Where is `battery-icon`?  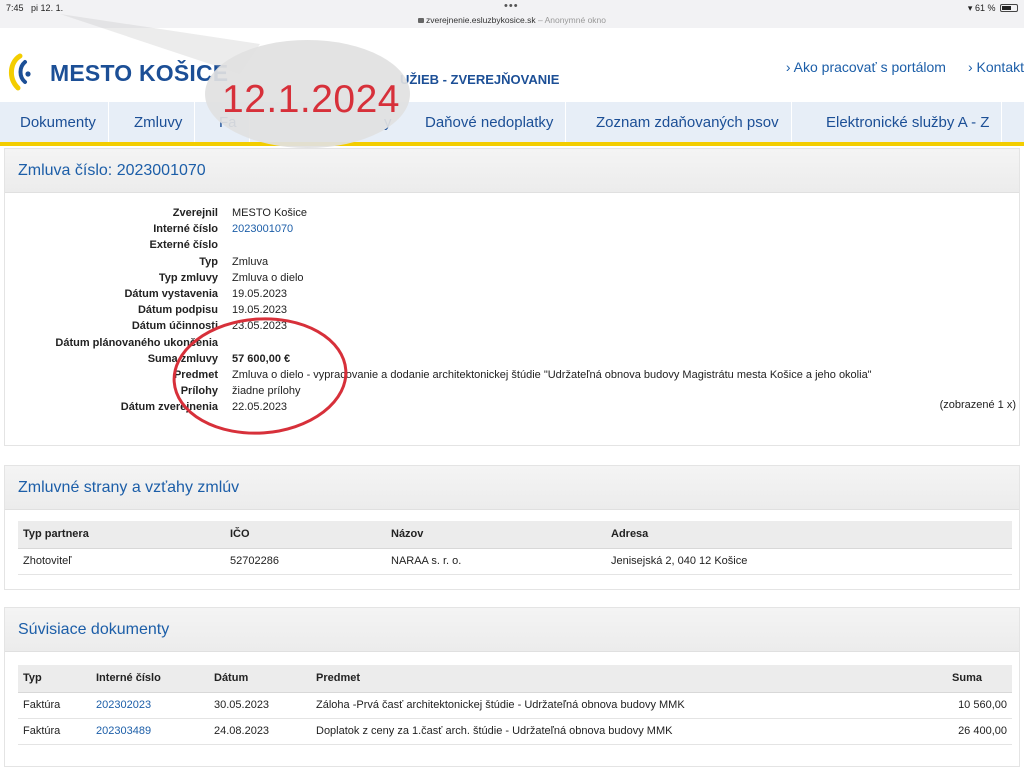
battery-icon is located at coordinates (1009, 8).